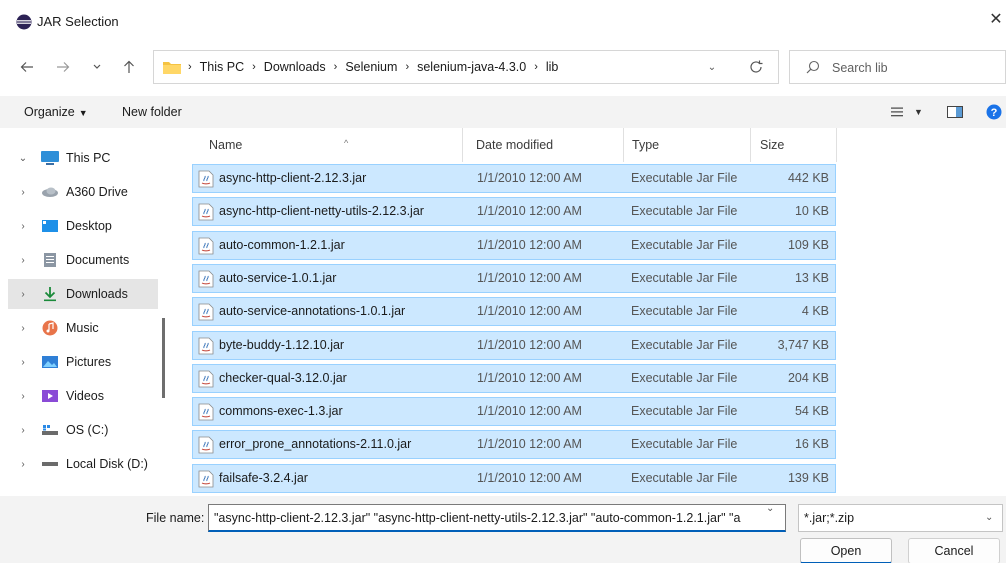 This screenshot has height=563, width=1006. Describe the element at coordinates (281, 411) in the screenshot. I see `file-name: commons-exec-1.3.jar` at that location.